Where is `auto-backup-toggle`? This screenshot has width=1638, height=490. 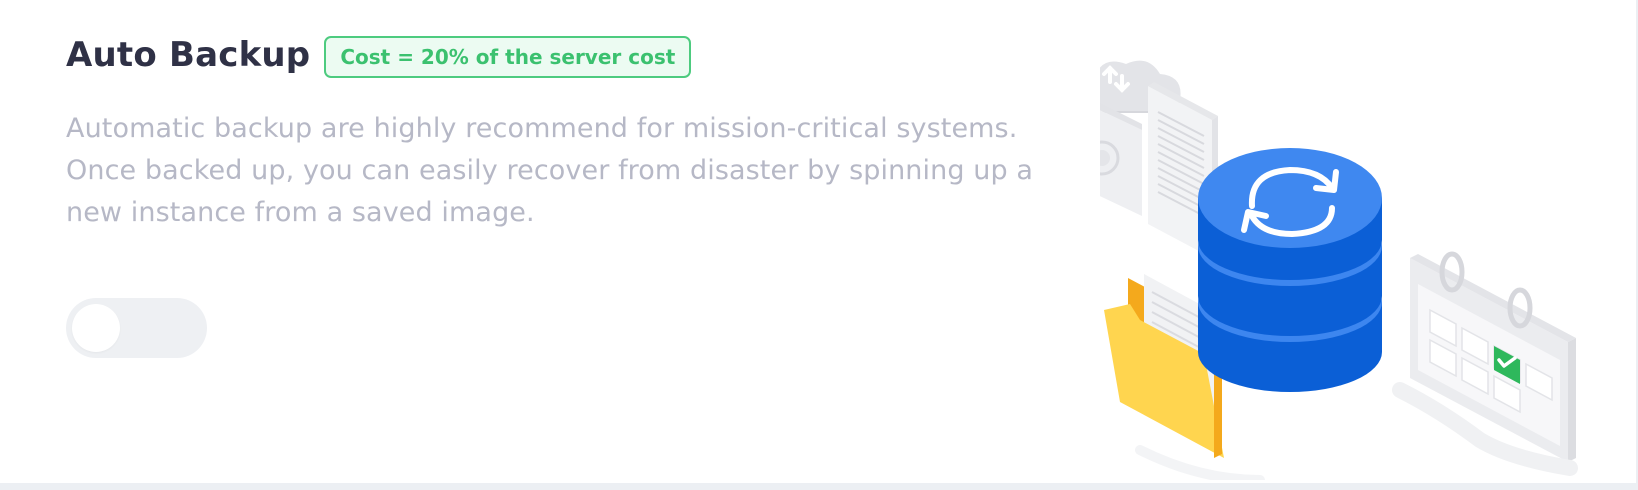 auto-backup-toggle is located at coordinates (136, 328).